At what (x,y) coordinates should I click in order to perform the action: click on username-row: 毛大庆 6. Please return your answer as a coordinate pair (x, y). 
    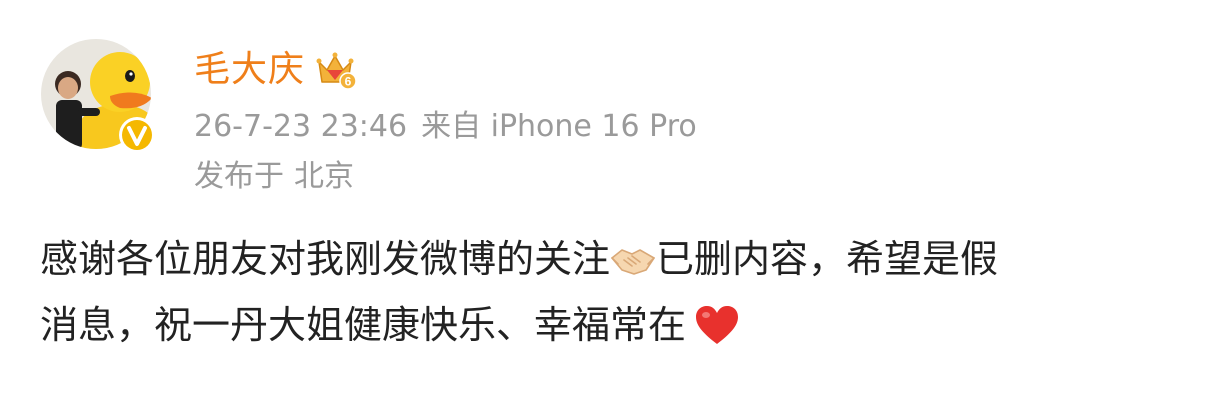
    Looking at the image, I should click on (275, 70).